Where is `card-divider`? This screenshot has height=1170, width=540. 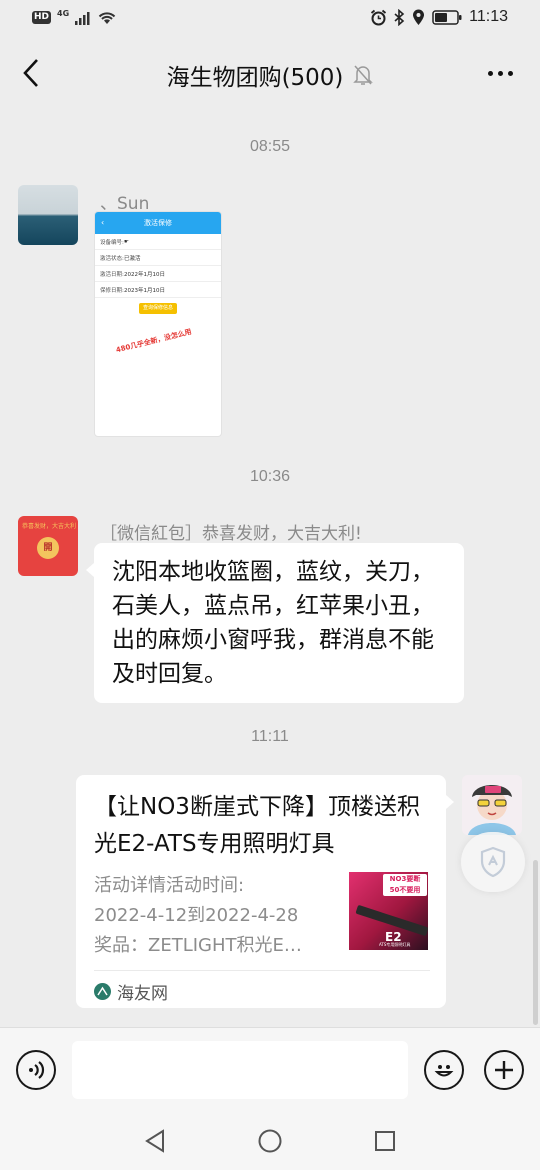
card-divider is located at coordinates (262, 970).